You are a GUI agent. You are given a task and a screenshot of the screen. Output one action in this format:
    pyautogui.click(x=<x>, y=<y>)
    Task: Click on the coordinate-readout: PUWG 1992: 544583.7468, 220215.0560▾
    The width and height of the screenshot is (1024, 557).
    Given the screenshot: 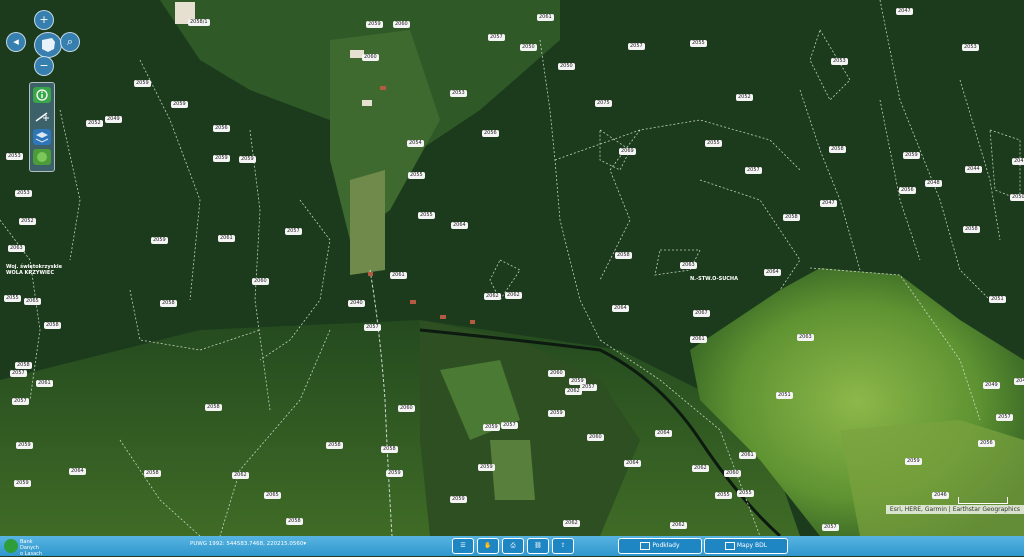 What is the action you would take?
    pyautogui.click(x=248, y=544)
    